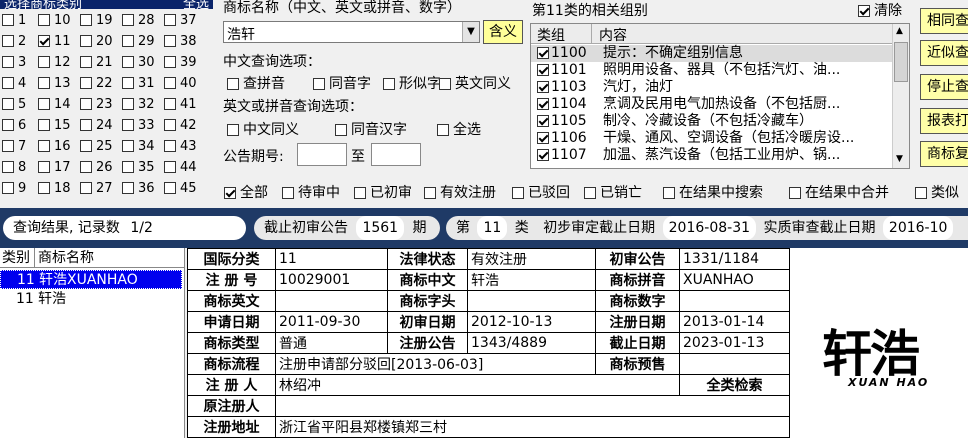 The image size is (968, 438). What do you see at coordinates (54, 63) in the screenshot?
I see `class-checkbox-12: 12` at bounding box center [54, 63].